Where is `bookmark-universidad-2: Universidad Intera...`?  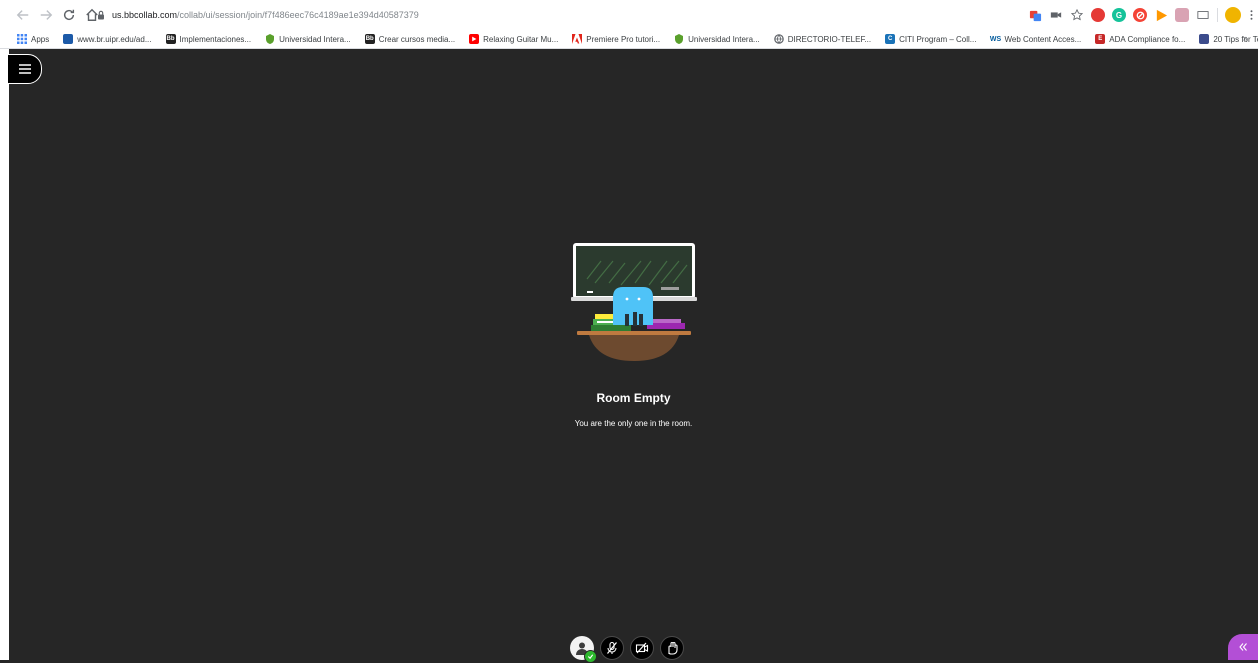
bookmark-universidad-2: Universidad Intera... is located at coordinates (717, 39).